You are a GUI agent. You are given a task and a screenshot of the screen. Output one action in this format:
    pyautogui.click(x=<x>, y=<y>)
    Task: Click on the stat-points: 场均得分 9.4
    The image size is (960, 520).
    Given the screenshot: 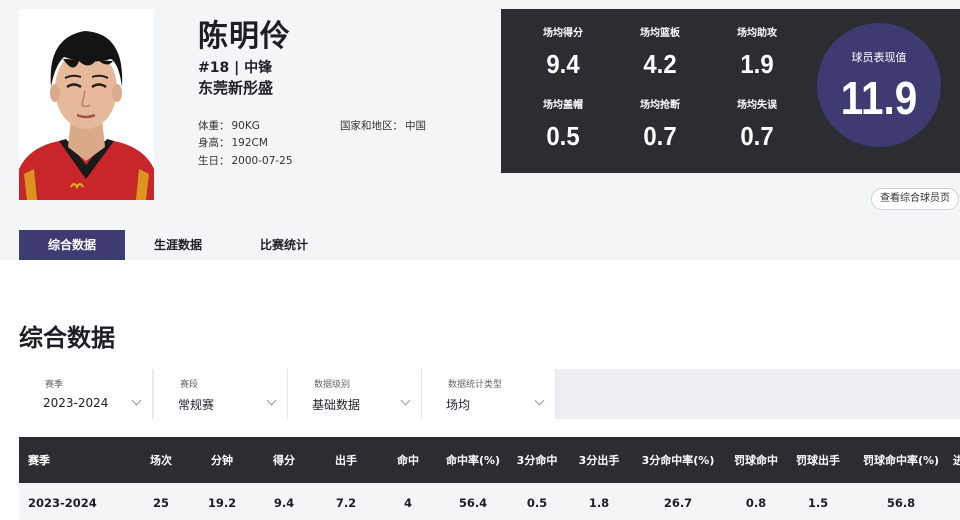 What is the action you would take?
    pyautogui.click(x=563, y=52)
    